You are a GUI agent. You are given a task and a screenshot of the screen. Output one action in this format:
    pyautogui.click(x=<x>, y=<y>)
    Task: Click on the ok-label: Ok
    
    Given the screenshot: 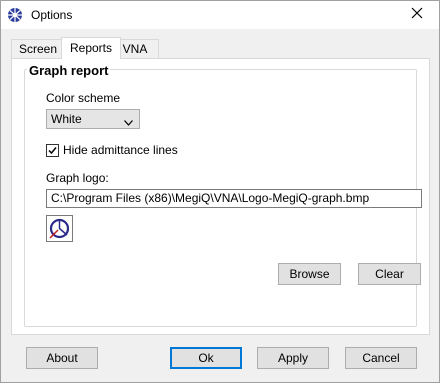 What is the action you would take?
    pyautogui.click(x=206, y=358)
    